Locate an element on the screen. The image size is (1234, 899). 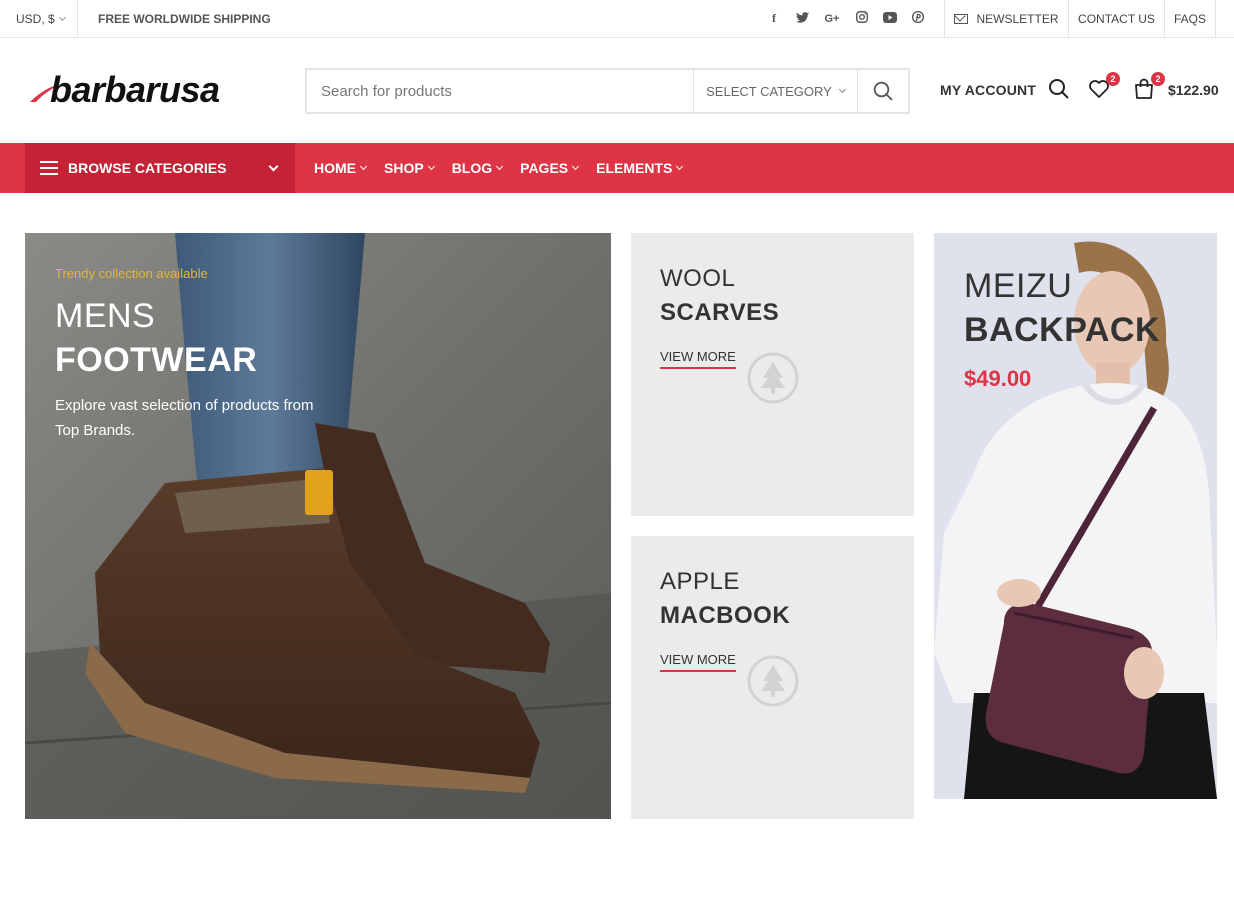
pinterest-icon is located at coordinates (918, 18).